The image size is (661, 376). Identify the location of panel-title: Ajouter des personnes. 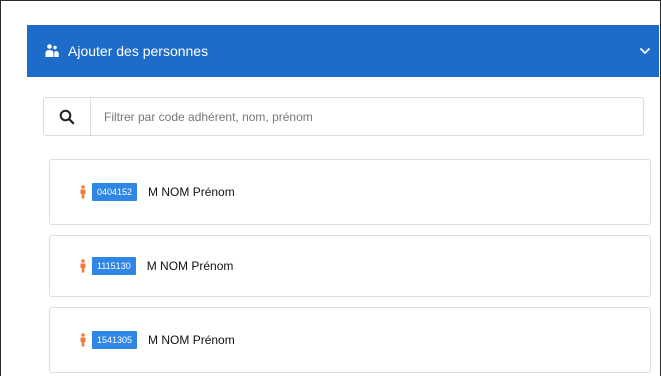
(138, 51).